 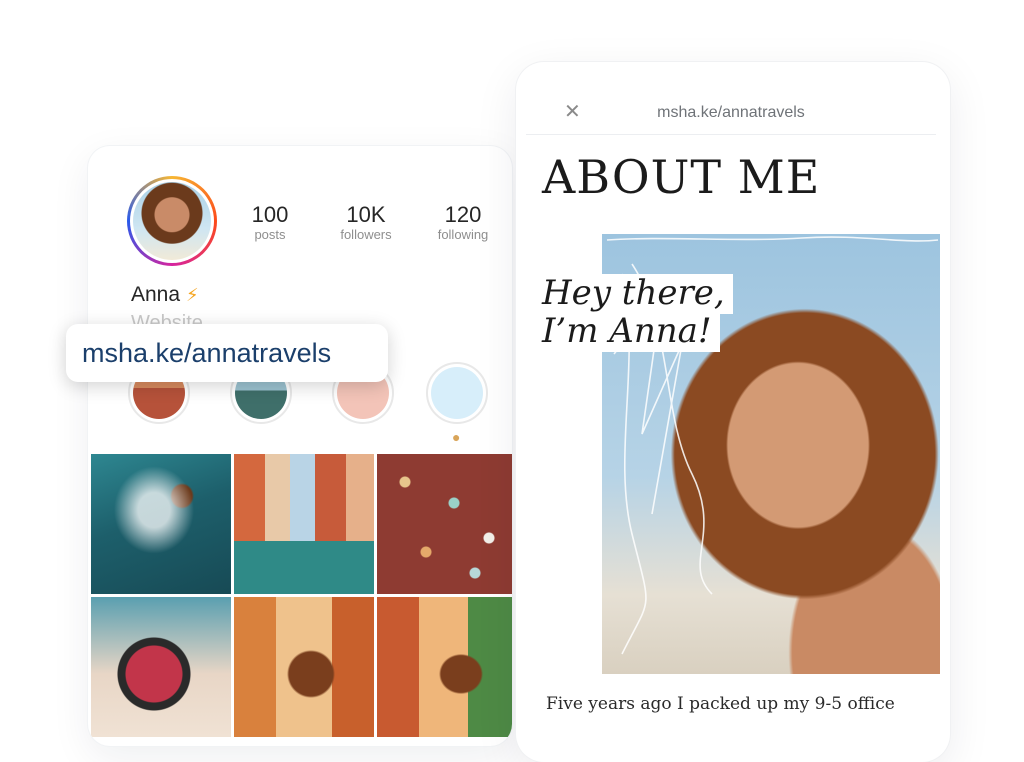 What do you see at coordinates (456, 437) in the screenshot?
I see `palette-icon: ●` at bounding box center [456, 437].